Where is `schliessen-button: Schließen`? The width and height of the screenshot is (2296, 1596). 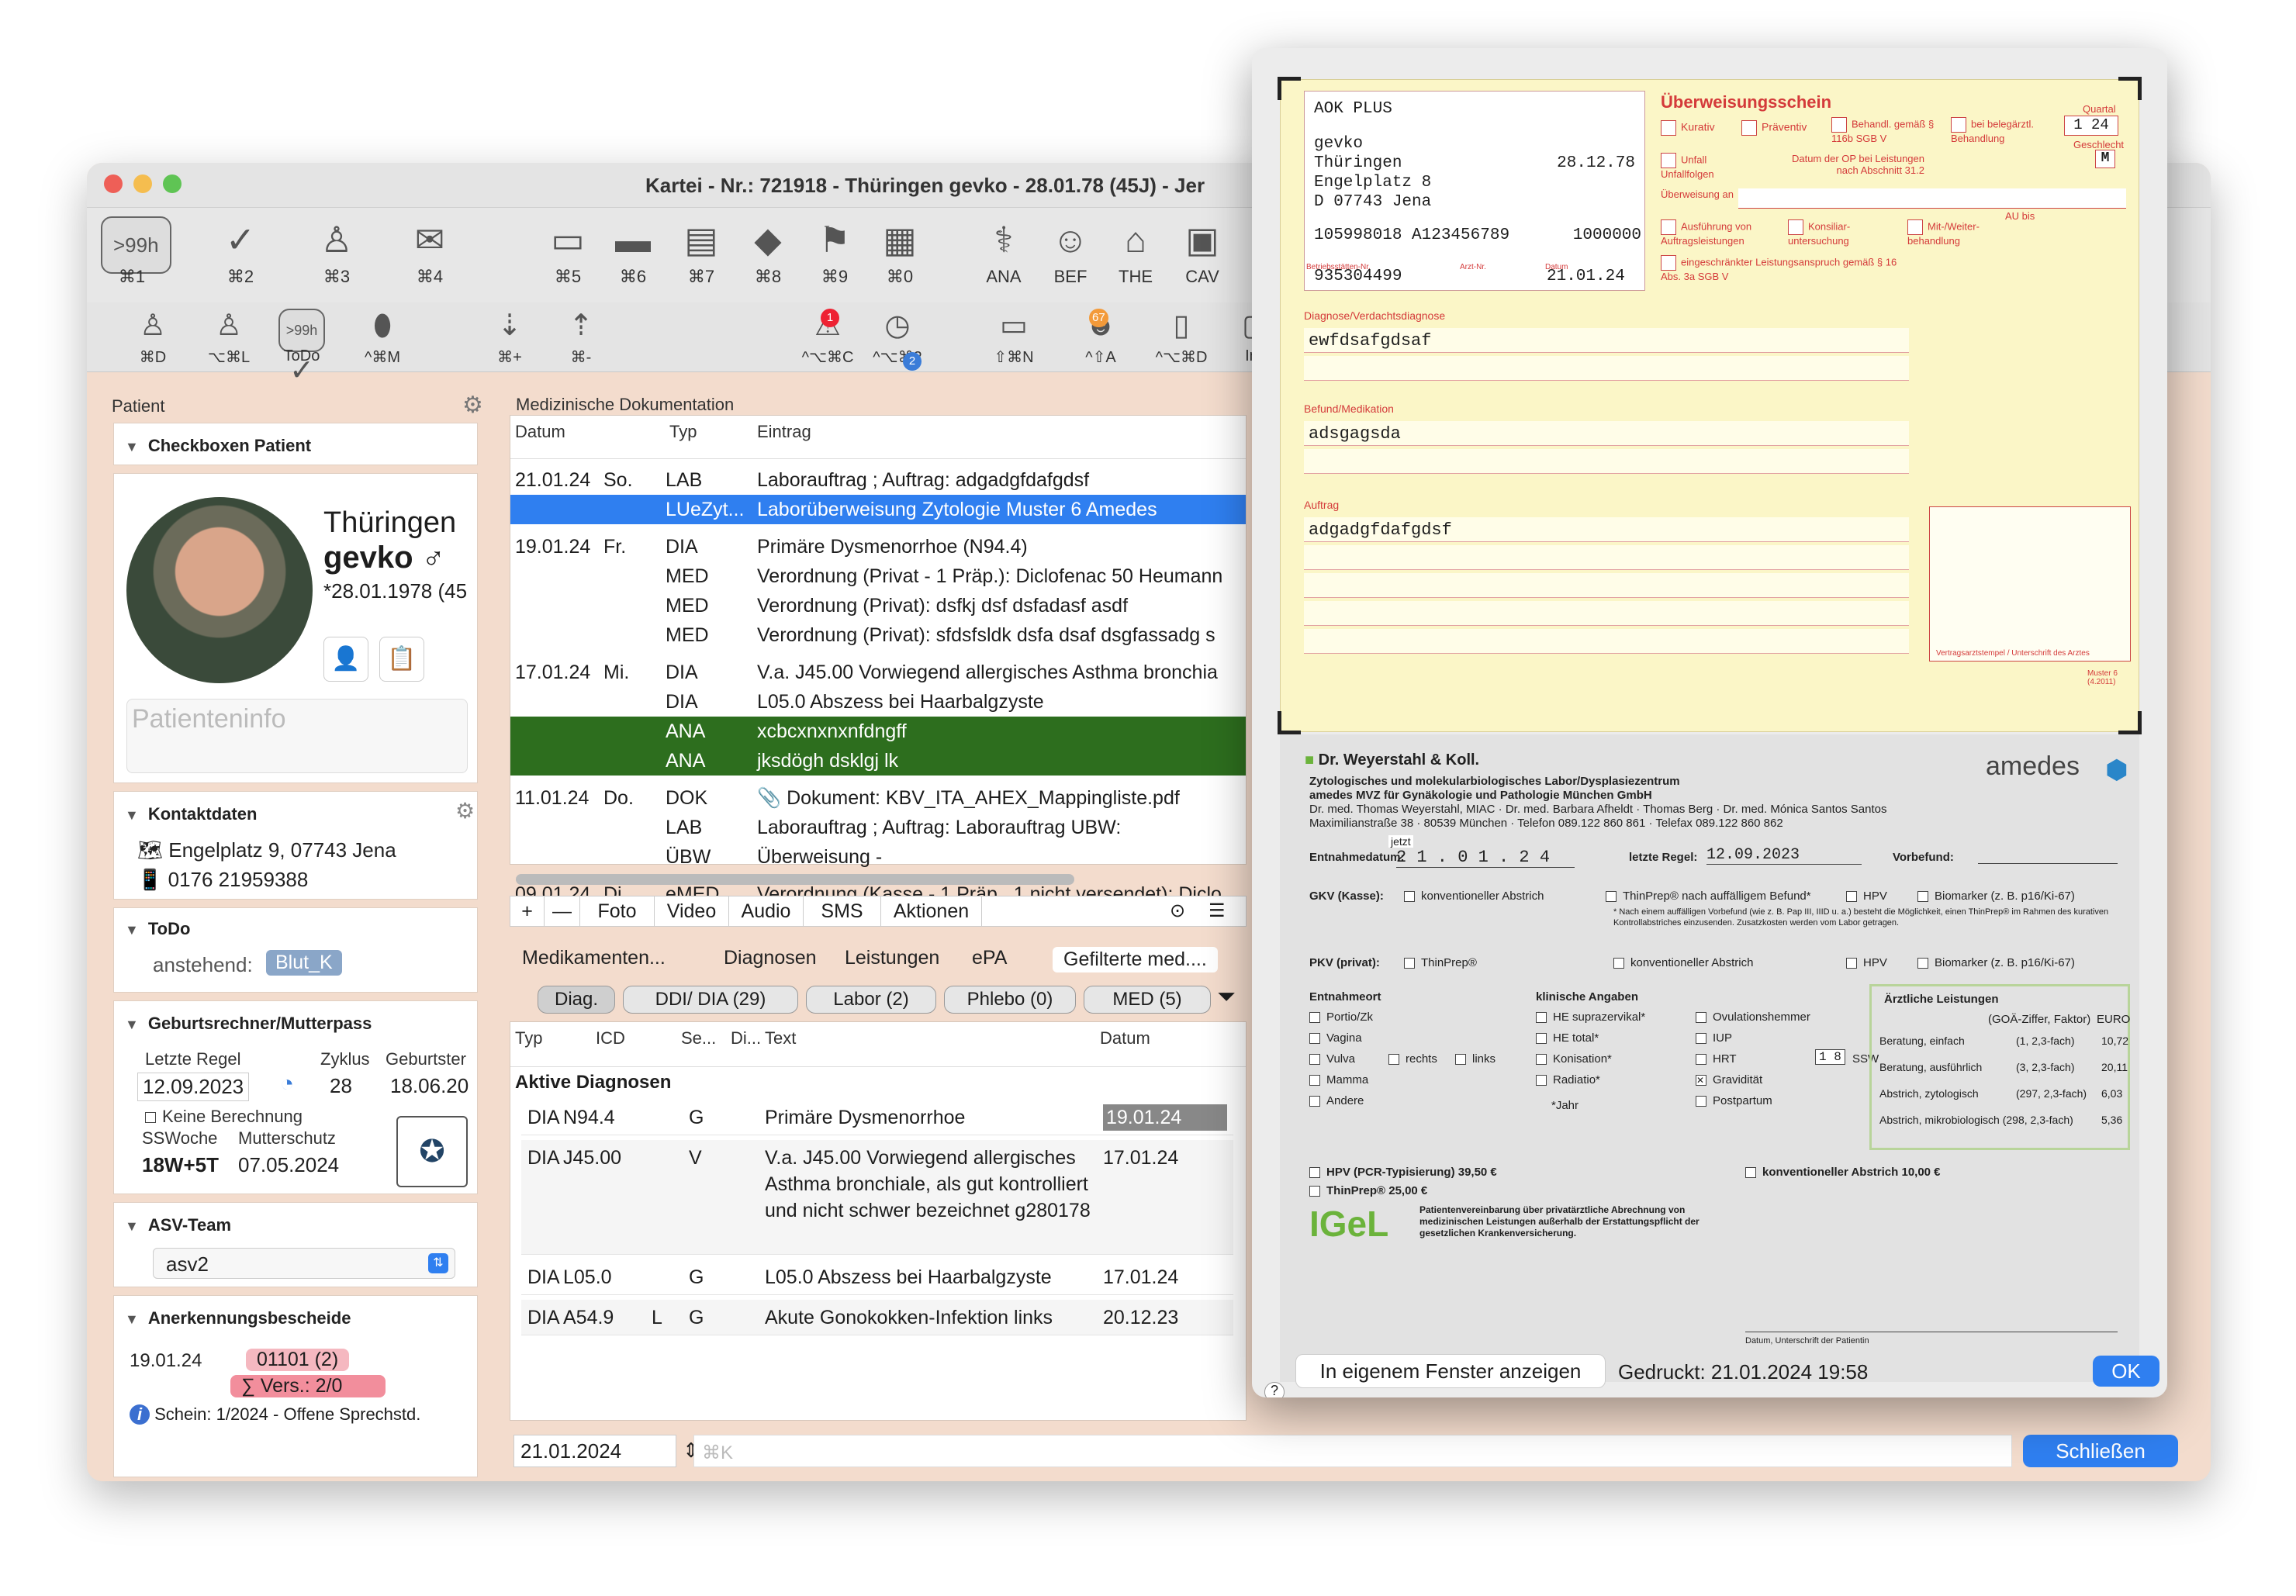
schliessen-button: Schließen is located at coordinates (2100, 1451).